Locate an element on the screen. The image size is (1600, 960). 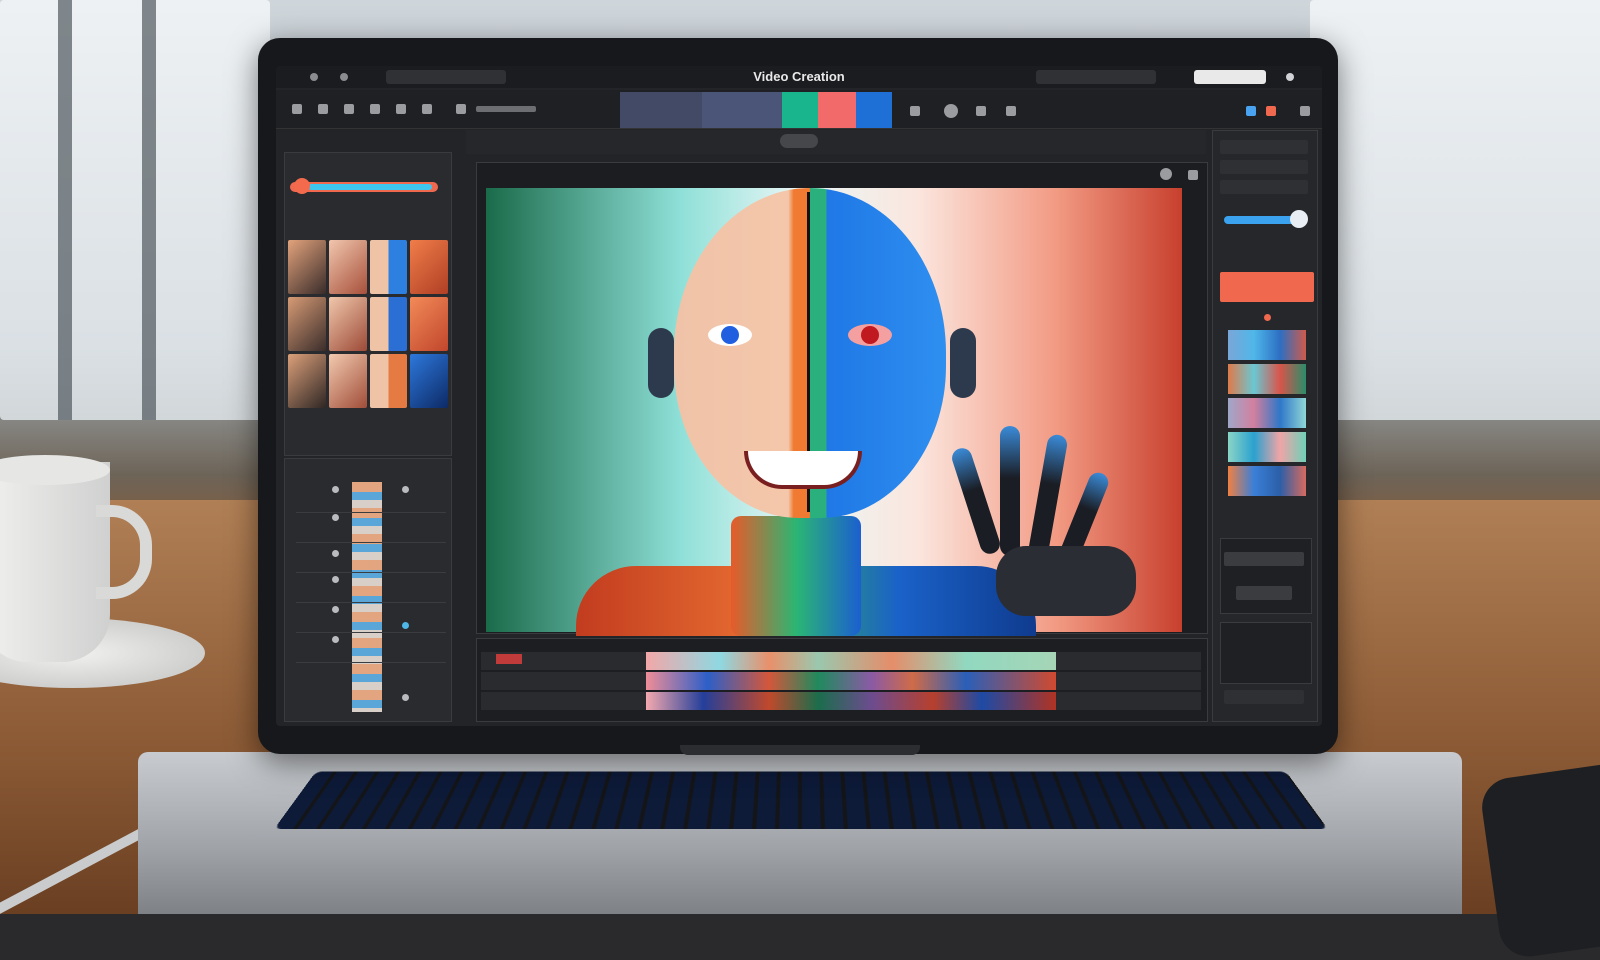
text-tool-icon is located at coordinates (427, 109).